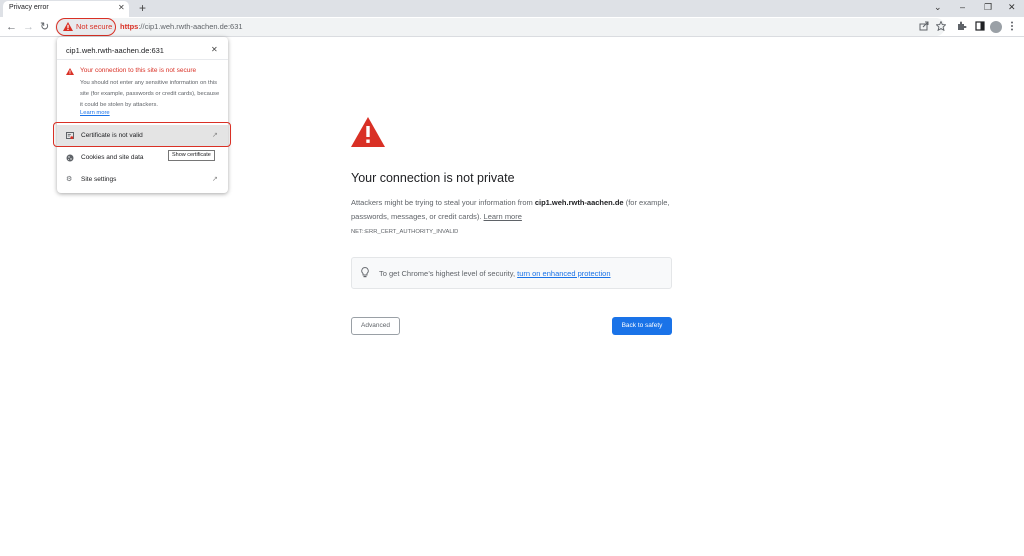  Describe the element at coordinates (988, 7) in the screenshot. I see `restore-icon: ❐` at that location.